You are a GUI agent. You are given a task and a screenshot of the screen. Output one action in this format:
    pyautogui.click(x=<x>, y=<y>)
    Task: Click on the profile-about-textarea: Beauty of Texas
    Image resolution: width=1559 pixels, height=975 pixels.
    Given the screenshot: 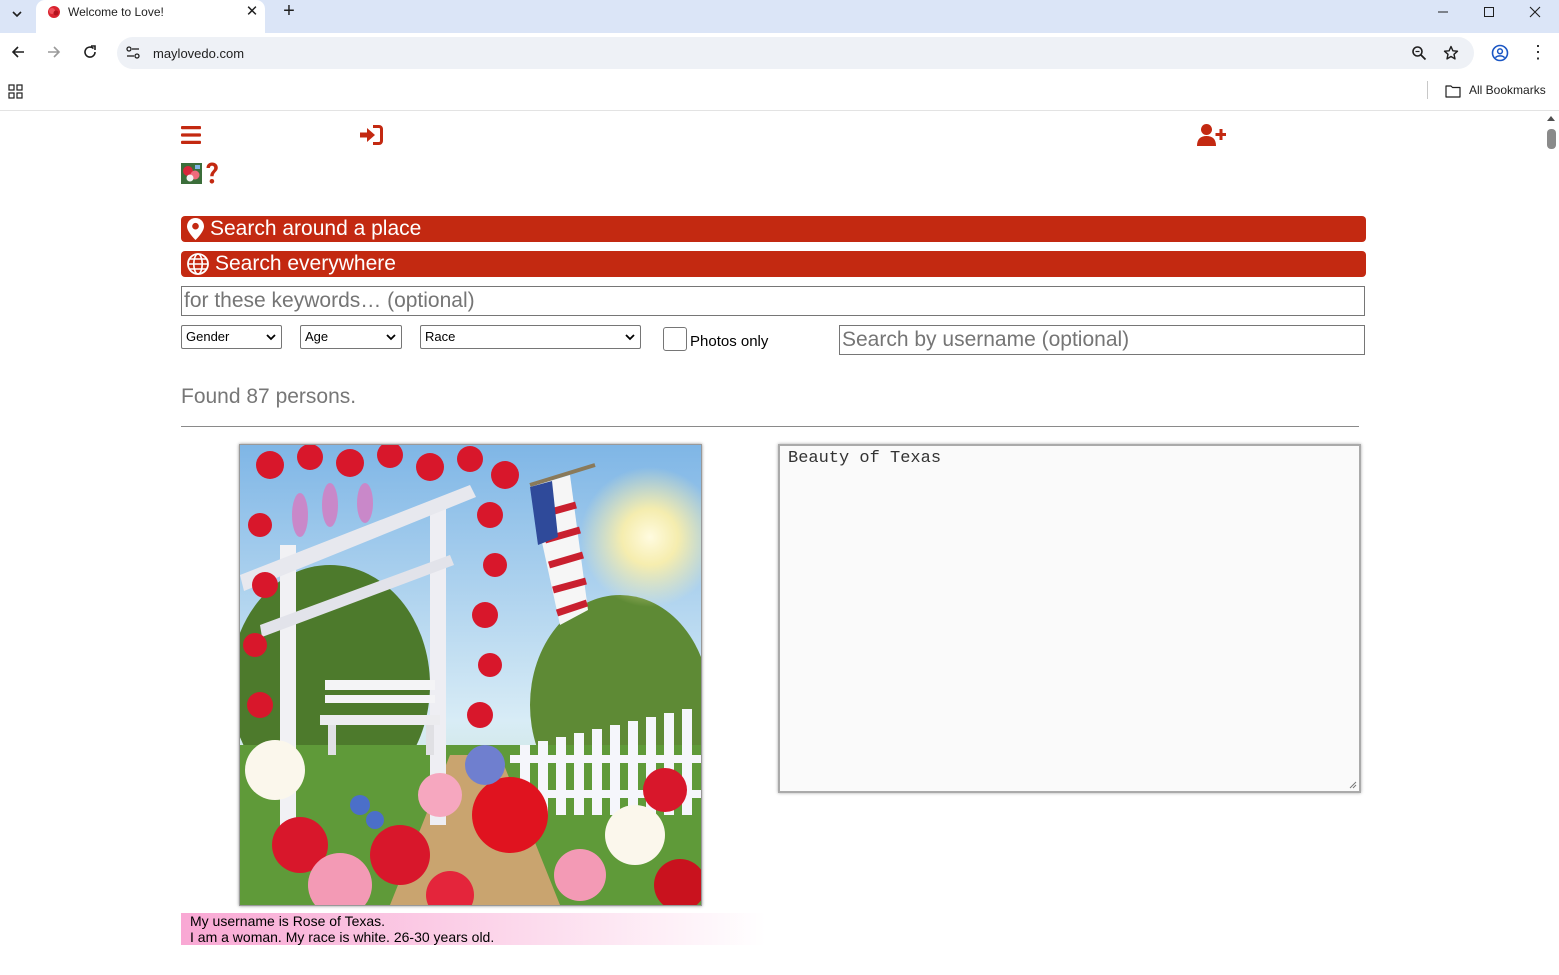 What is the action you would take?
    pyautogui.click(x=1069, y=618)
    